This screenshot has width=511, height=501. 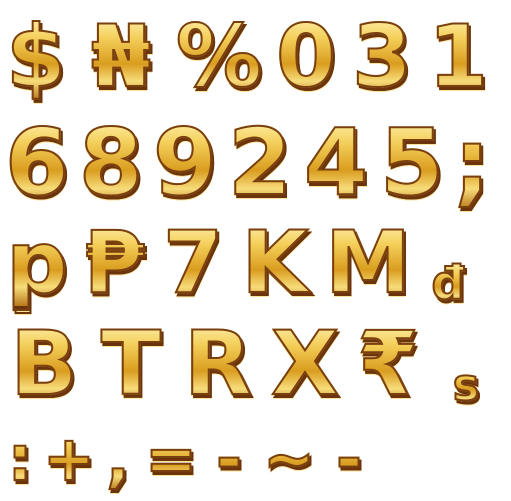 What do you see at coordinates (382, 57) in the screenshot?
I see `glyph-digit-three: 3` at bounding box center [382, 57].